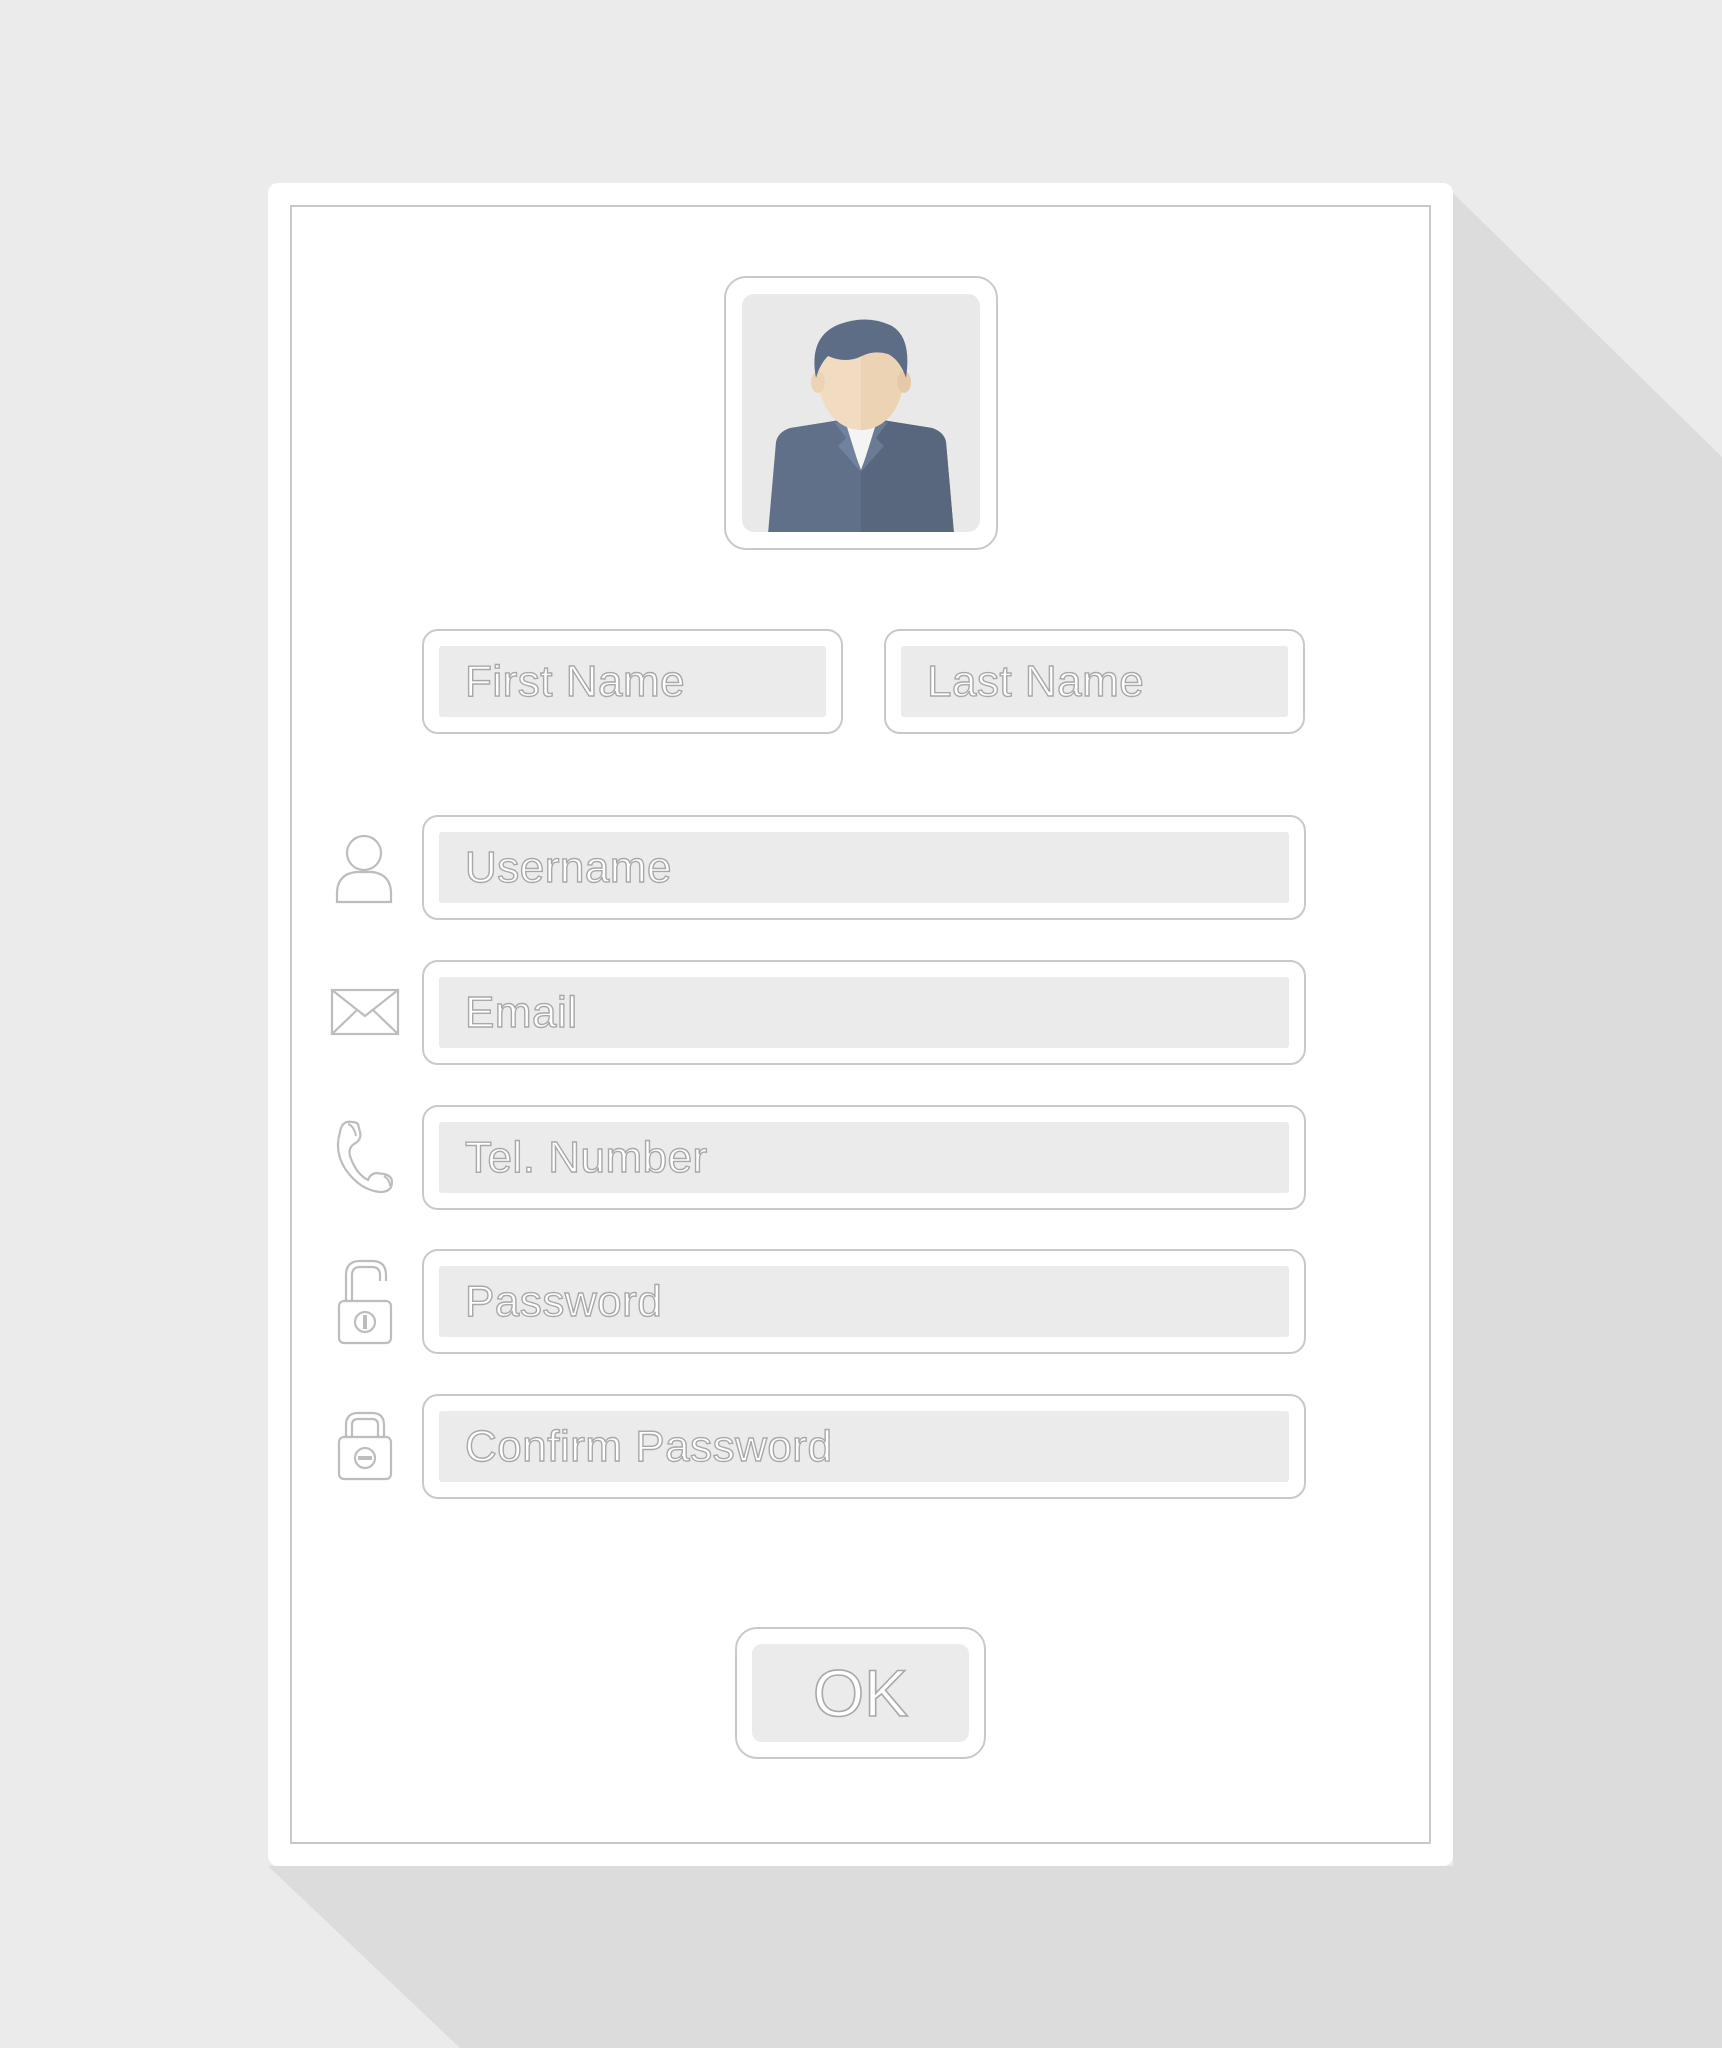 Image resolution: width=1722 pixels, height=2048 pixels. I want to click on unlocked-padlock-icon, so click(365, 1302).